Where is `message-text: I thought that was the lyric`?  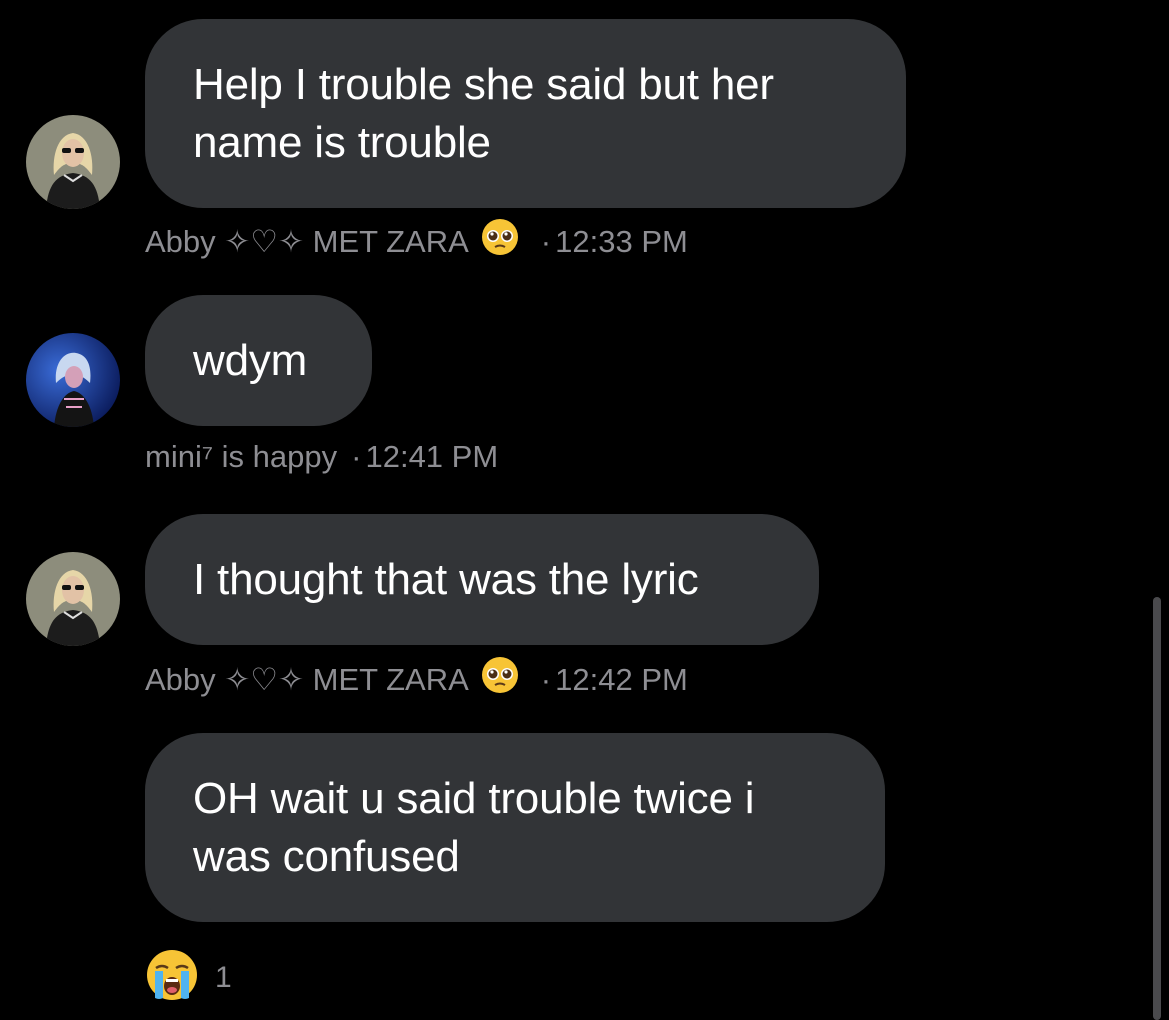 message-text: I thought that was the lyric is located at coordinates (446, 579).